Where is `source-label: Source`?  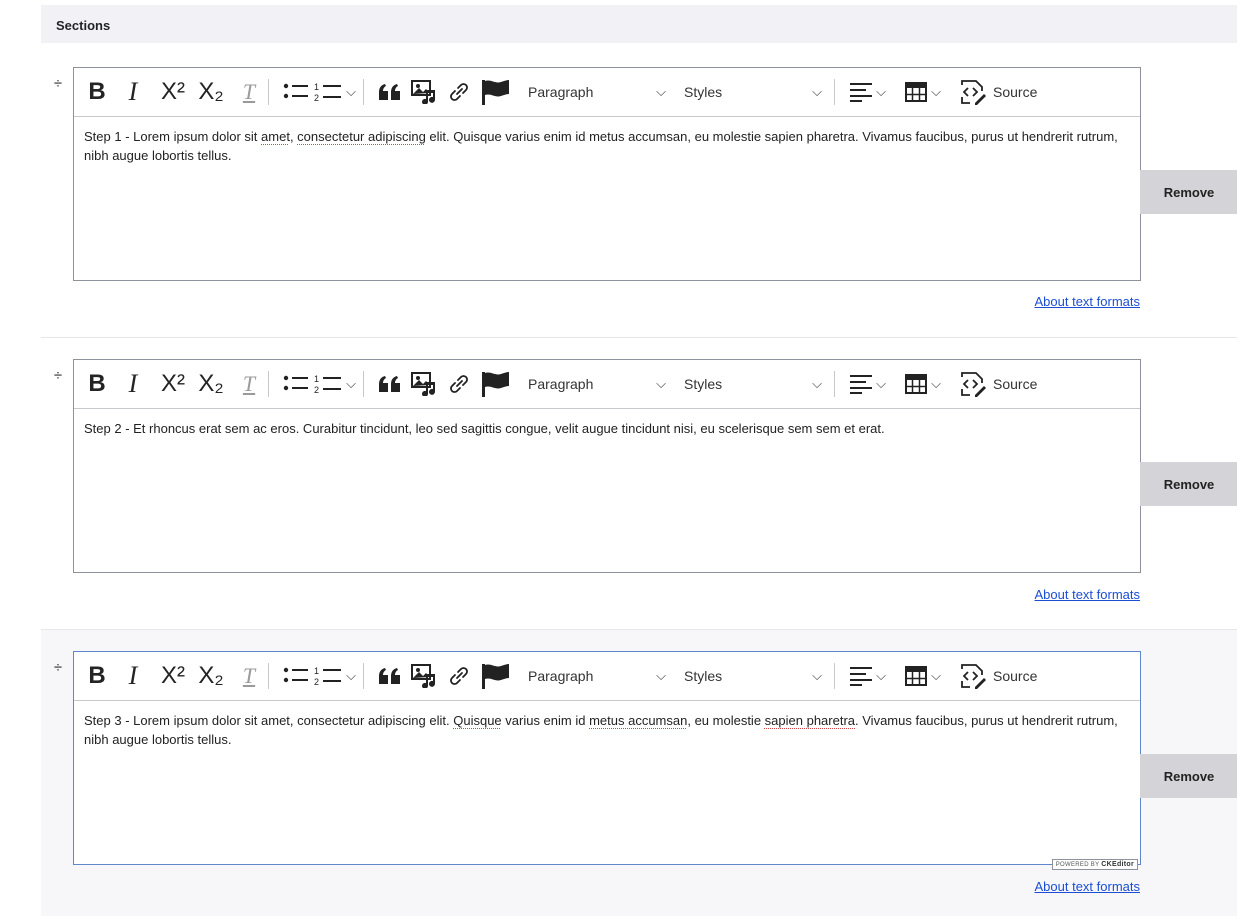
source-label: Source is located at coordinates (1015, 384).